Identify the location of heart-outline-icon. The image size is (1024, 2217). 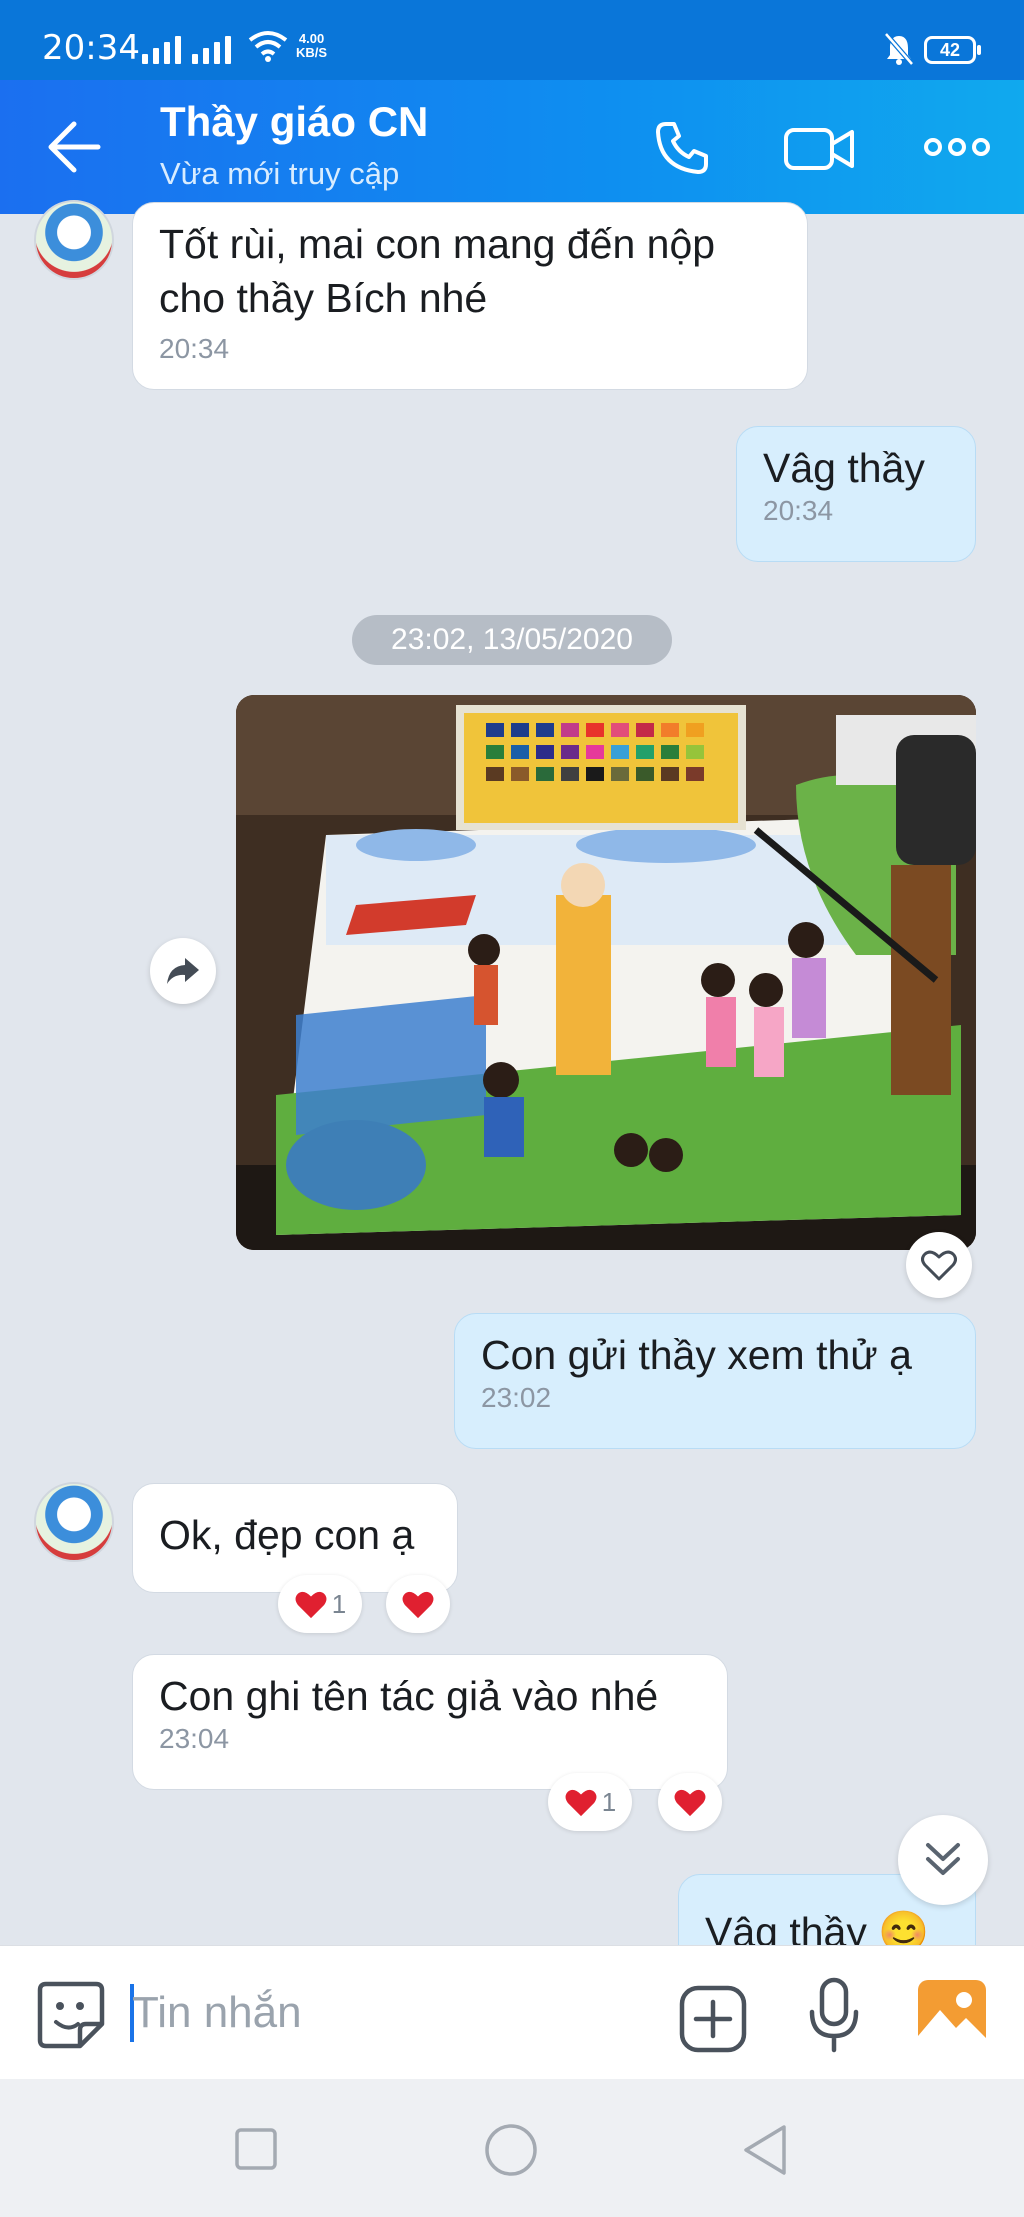
(939, 1265).